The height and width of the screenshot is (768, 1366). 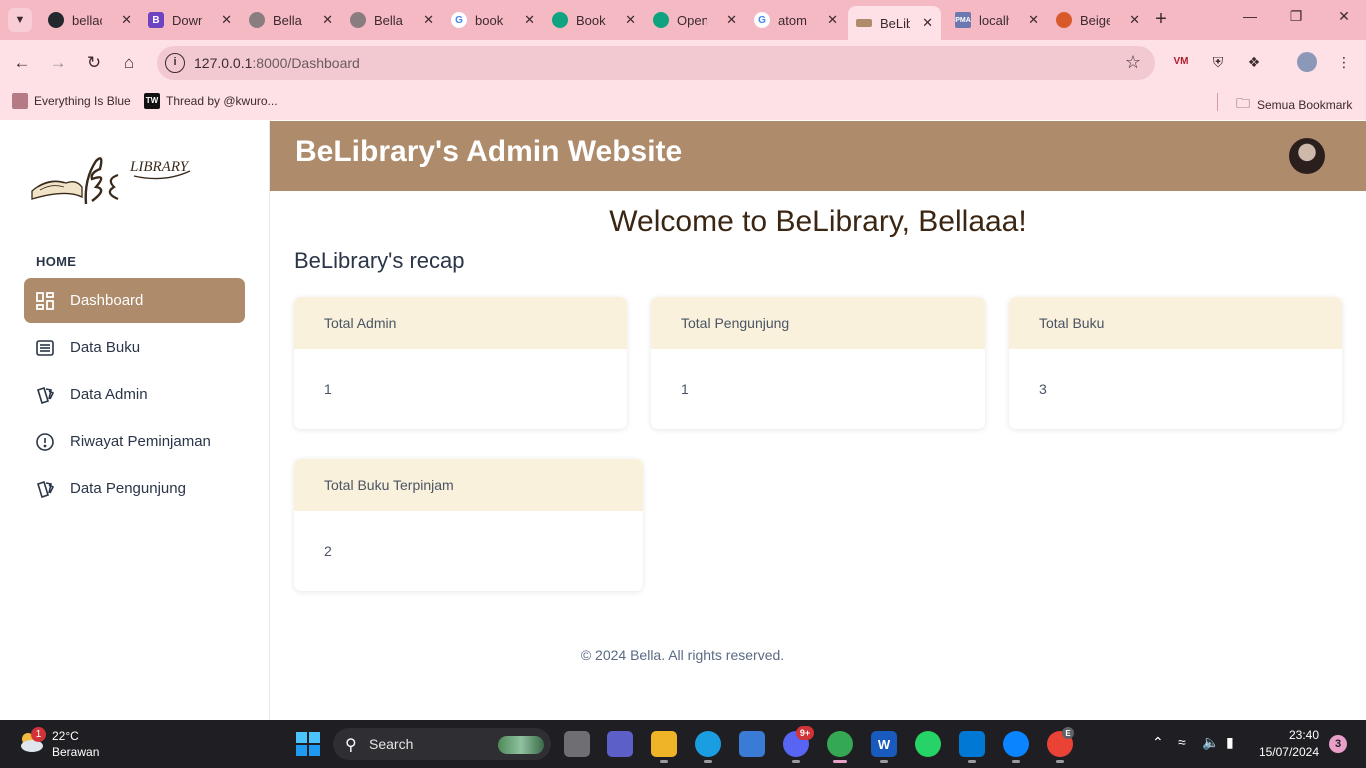 What do you see at coordinates (664, 744) in the screenshot?
I see `file-explorer-icon` at bounding box center [664, 744].